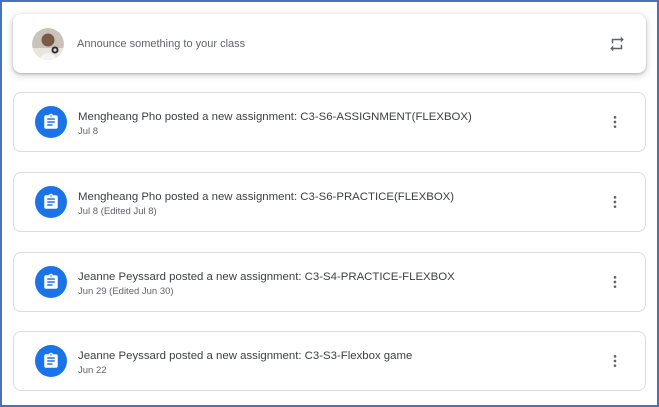  I want to click on post-date: Jun 22, so click(92, 370).